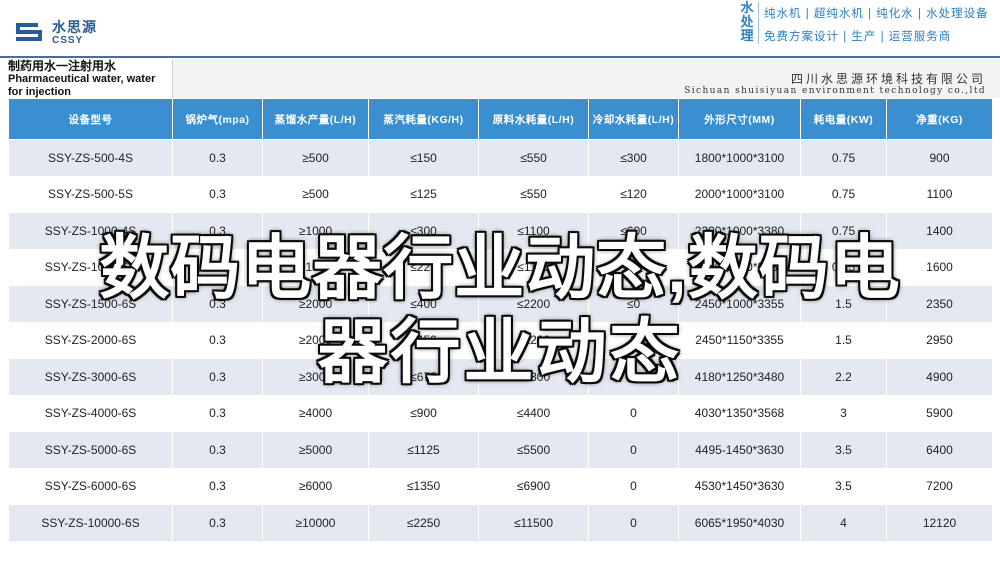 The height and width of the screenshot is (581, 1000). What do you see at coordinates (858, 37) in the screenshot?
I see `service-offer-line: 免费方案设计 | 生产 | 运营服务商` at bounding box center [858, 37].